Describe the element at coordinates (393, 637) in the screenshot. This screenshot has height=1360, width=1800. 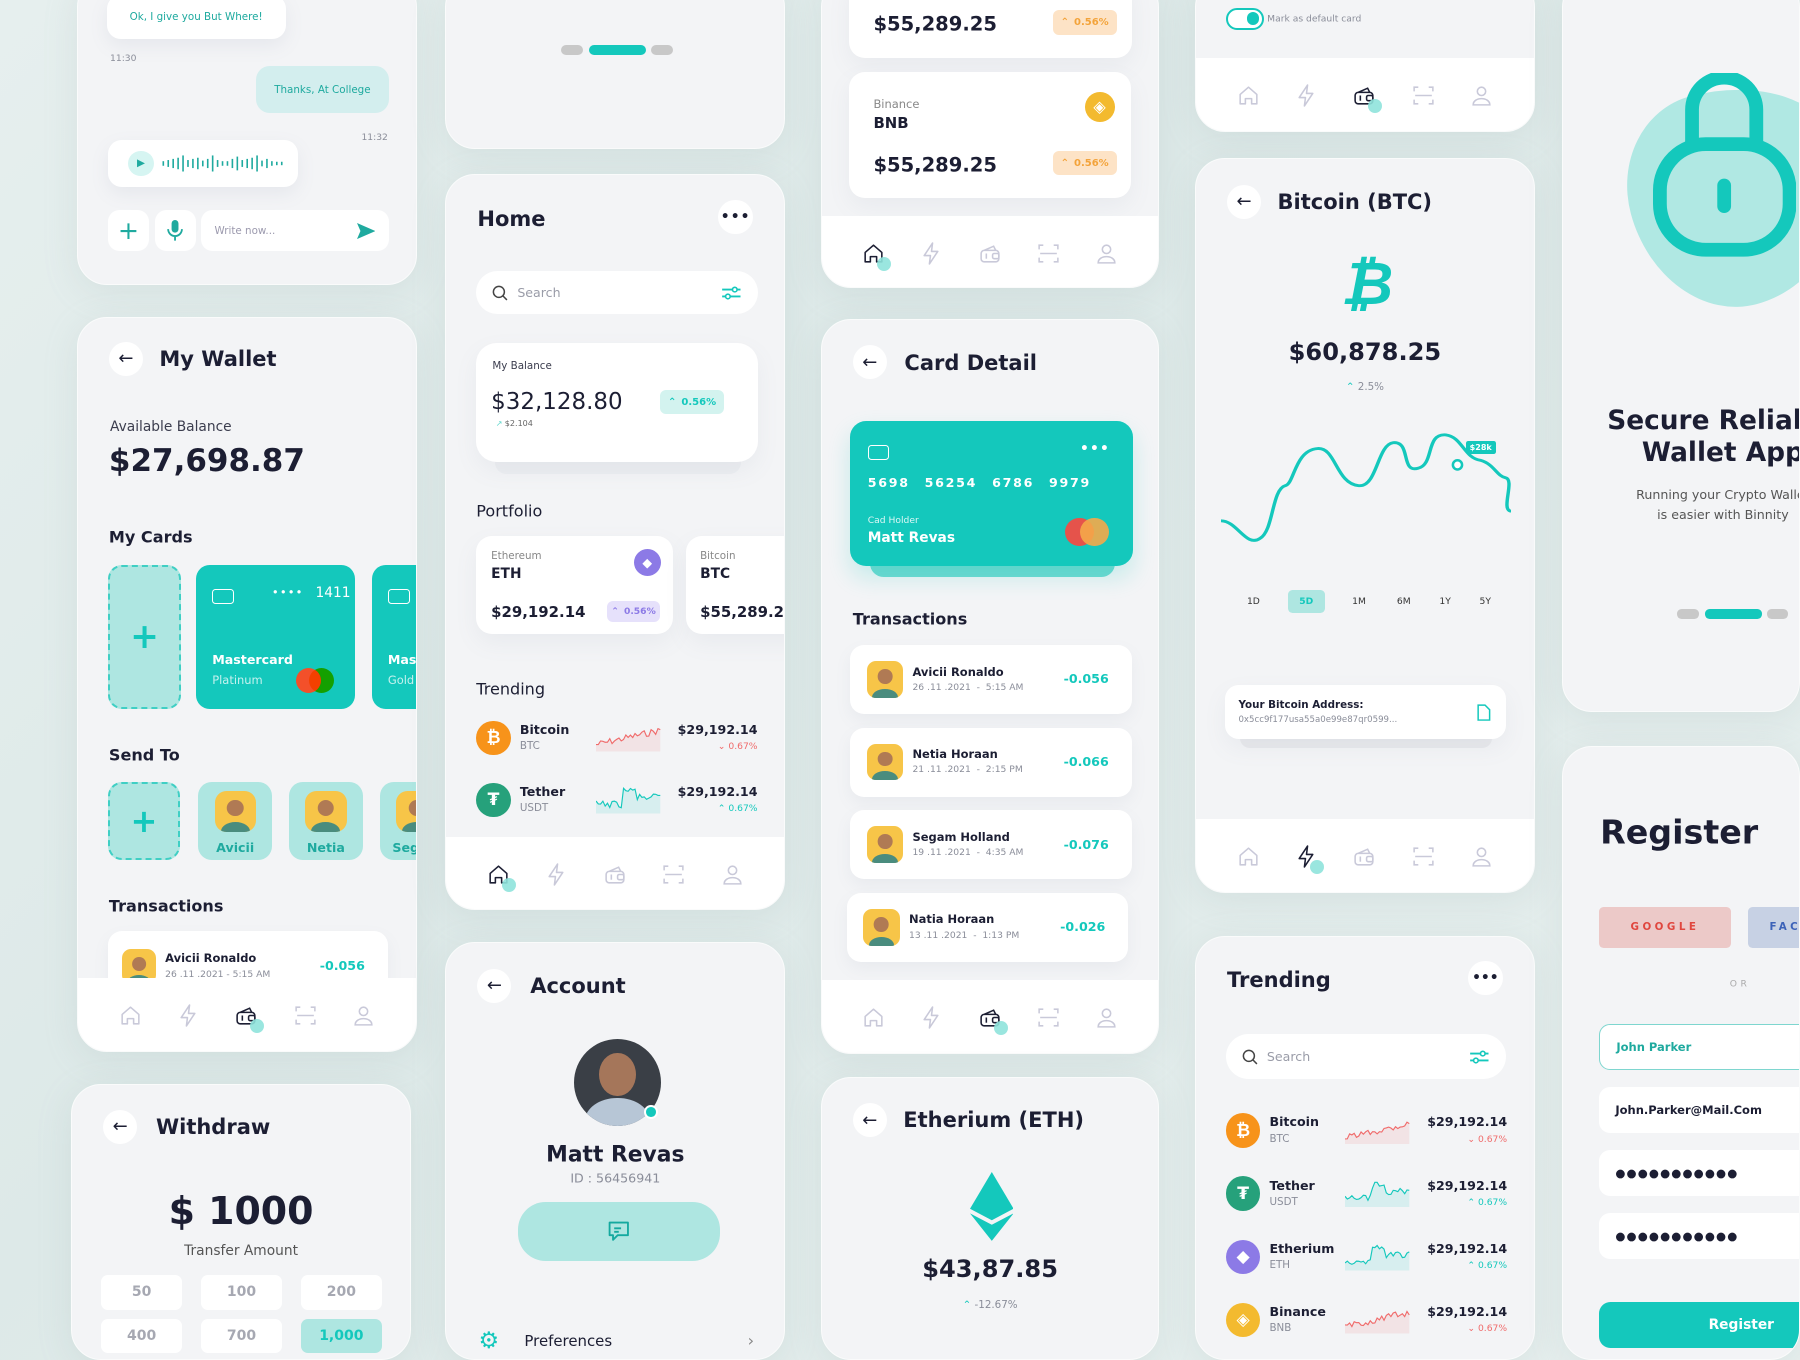
I see `card-mastercard-gold: Mastercard Gold` at that location.